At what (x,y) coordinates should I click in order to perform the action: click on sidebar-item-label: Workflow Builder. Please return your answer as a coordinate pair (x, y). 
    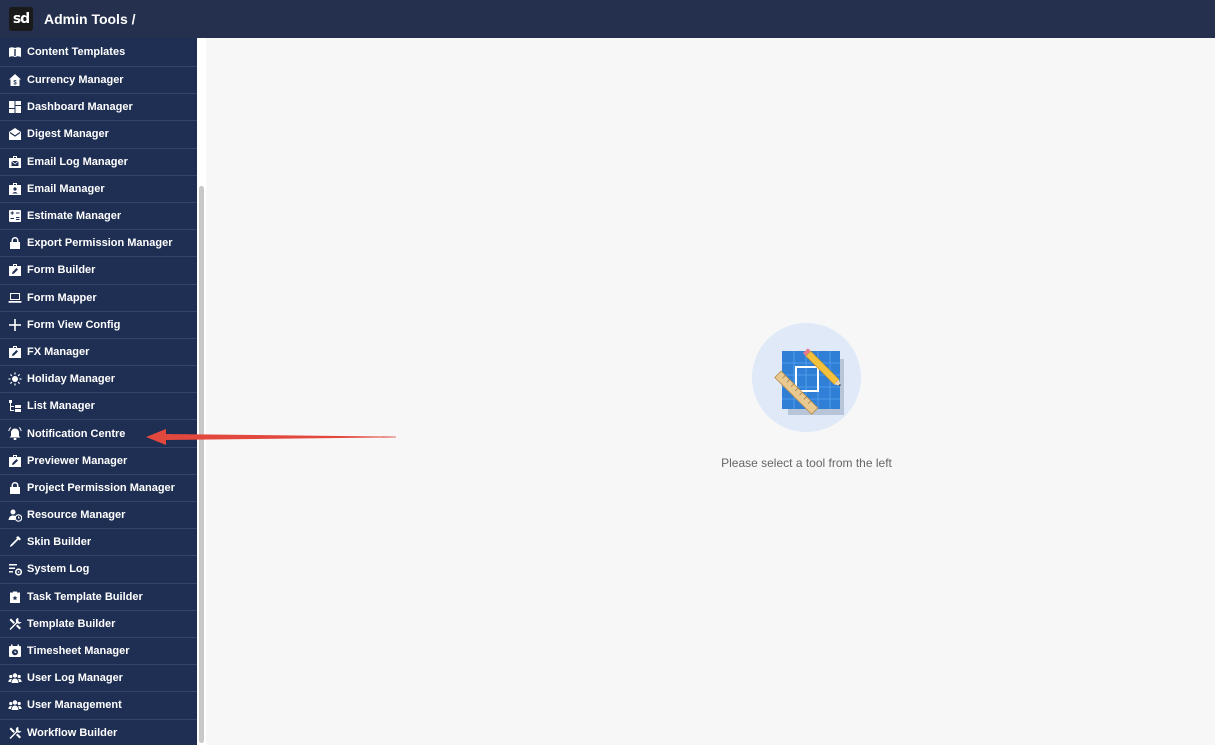
    Looking at the image, I should click on (72, 732).